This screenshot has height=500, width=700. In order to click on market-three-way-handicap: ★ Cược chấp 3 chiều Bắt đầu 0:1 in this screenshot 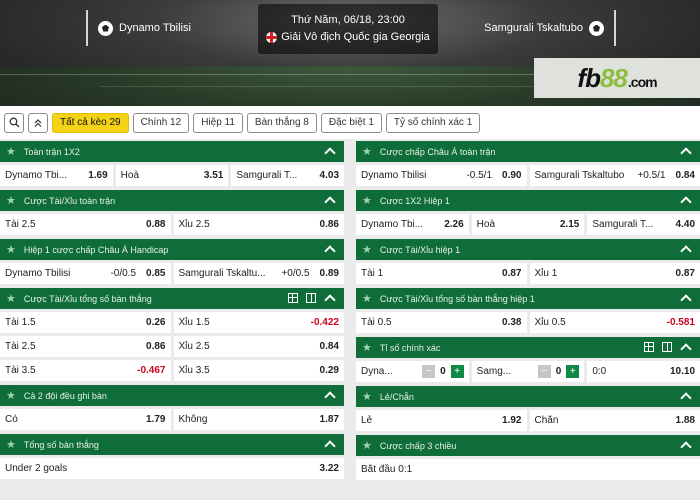, I will do `click(528, 457)`.